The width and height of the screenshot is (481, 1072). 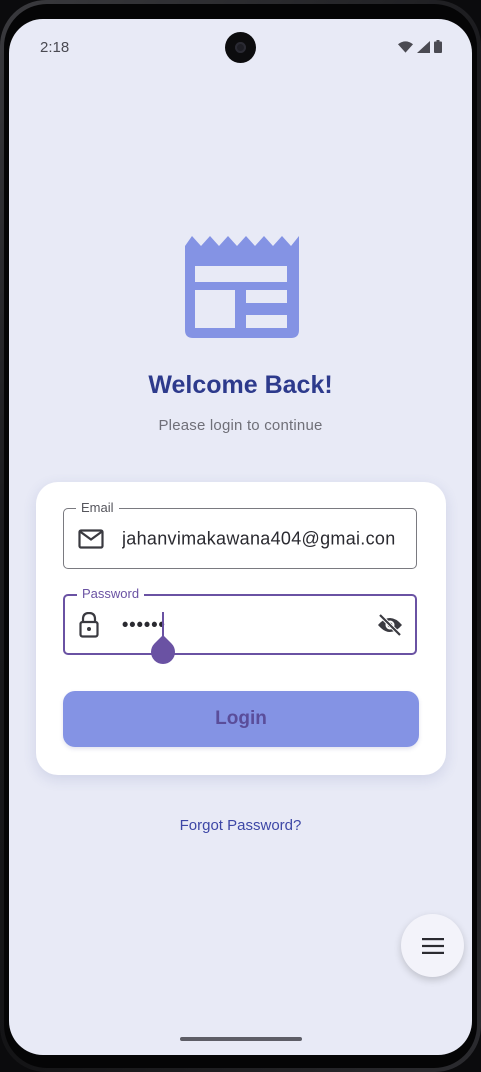 I want to click on caret-handle, so click(x=163, y=652).